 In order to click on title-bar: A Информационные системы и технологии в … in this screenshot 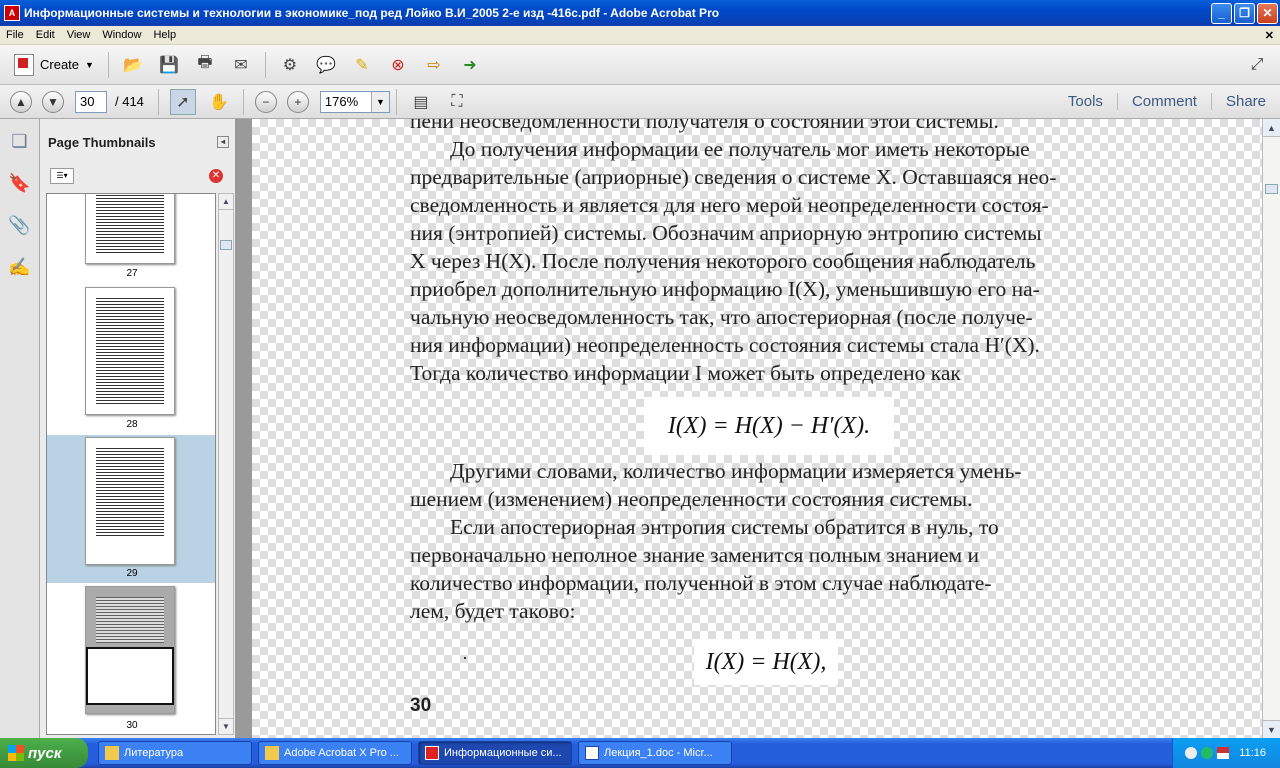, I will do `click(640, 13)`.